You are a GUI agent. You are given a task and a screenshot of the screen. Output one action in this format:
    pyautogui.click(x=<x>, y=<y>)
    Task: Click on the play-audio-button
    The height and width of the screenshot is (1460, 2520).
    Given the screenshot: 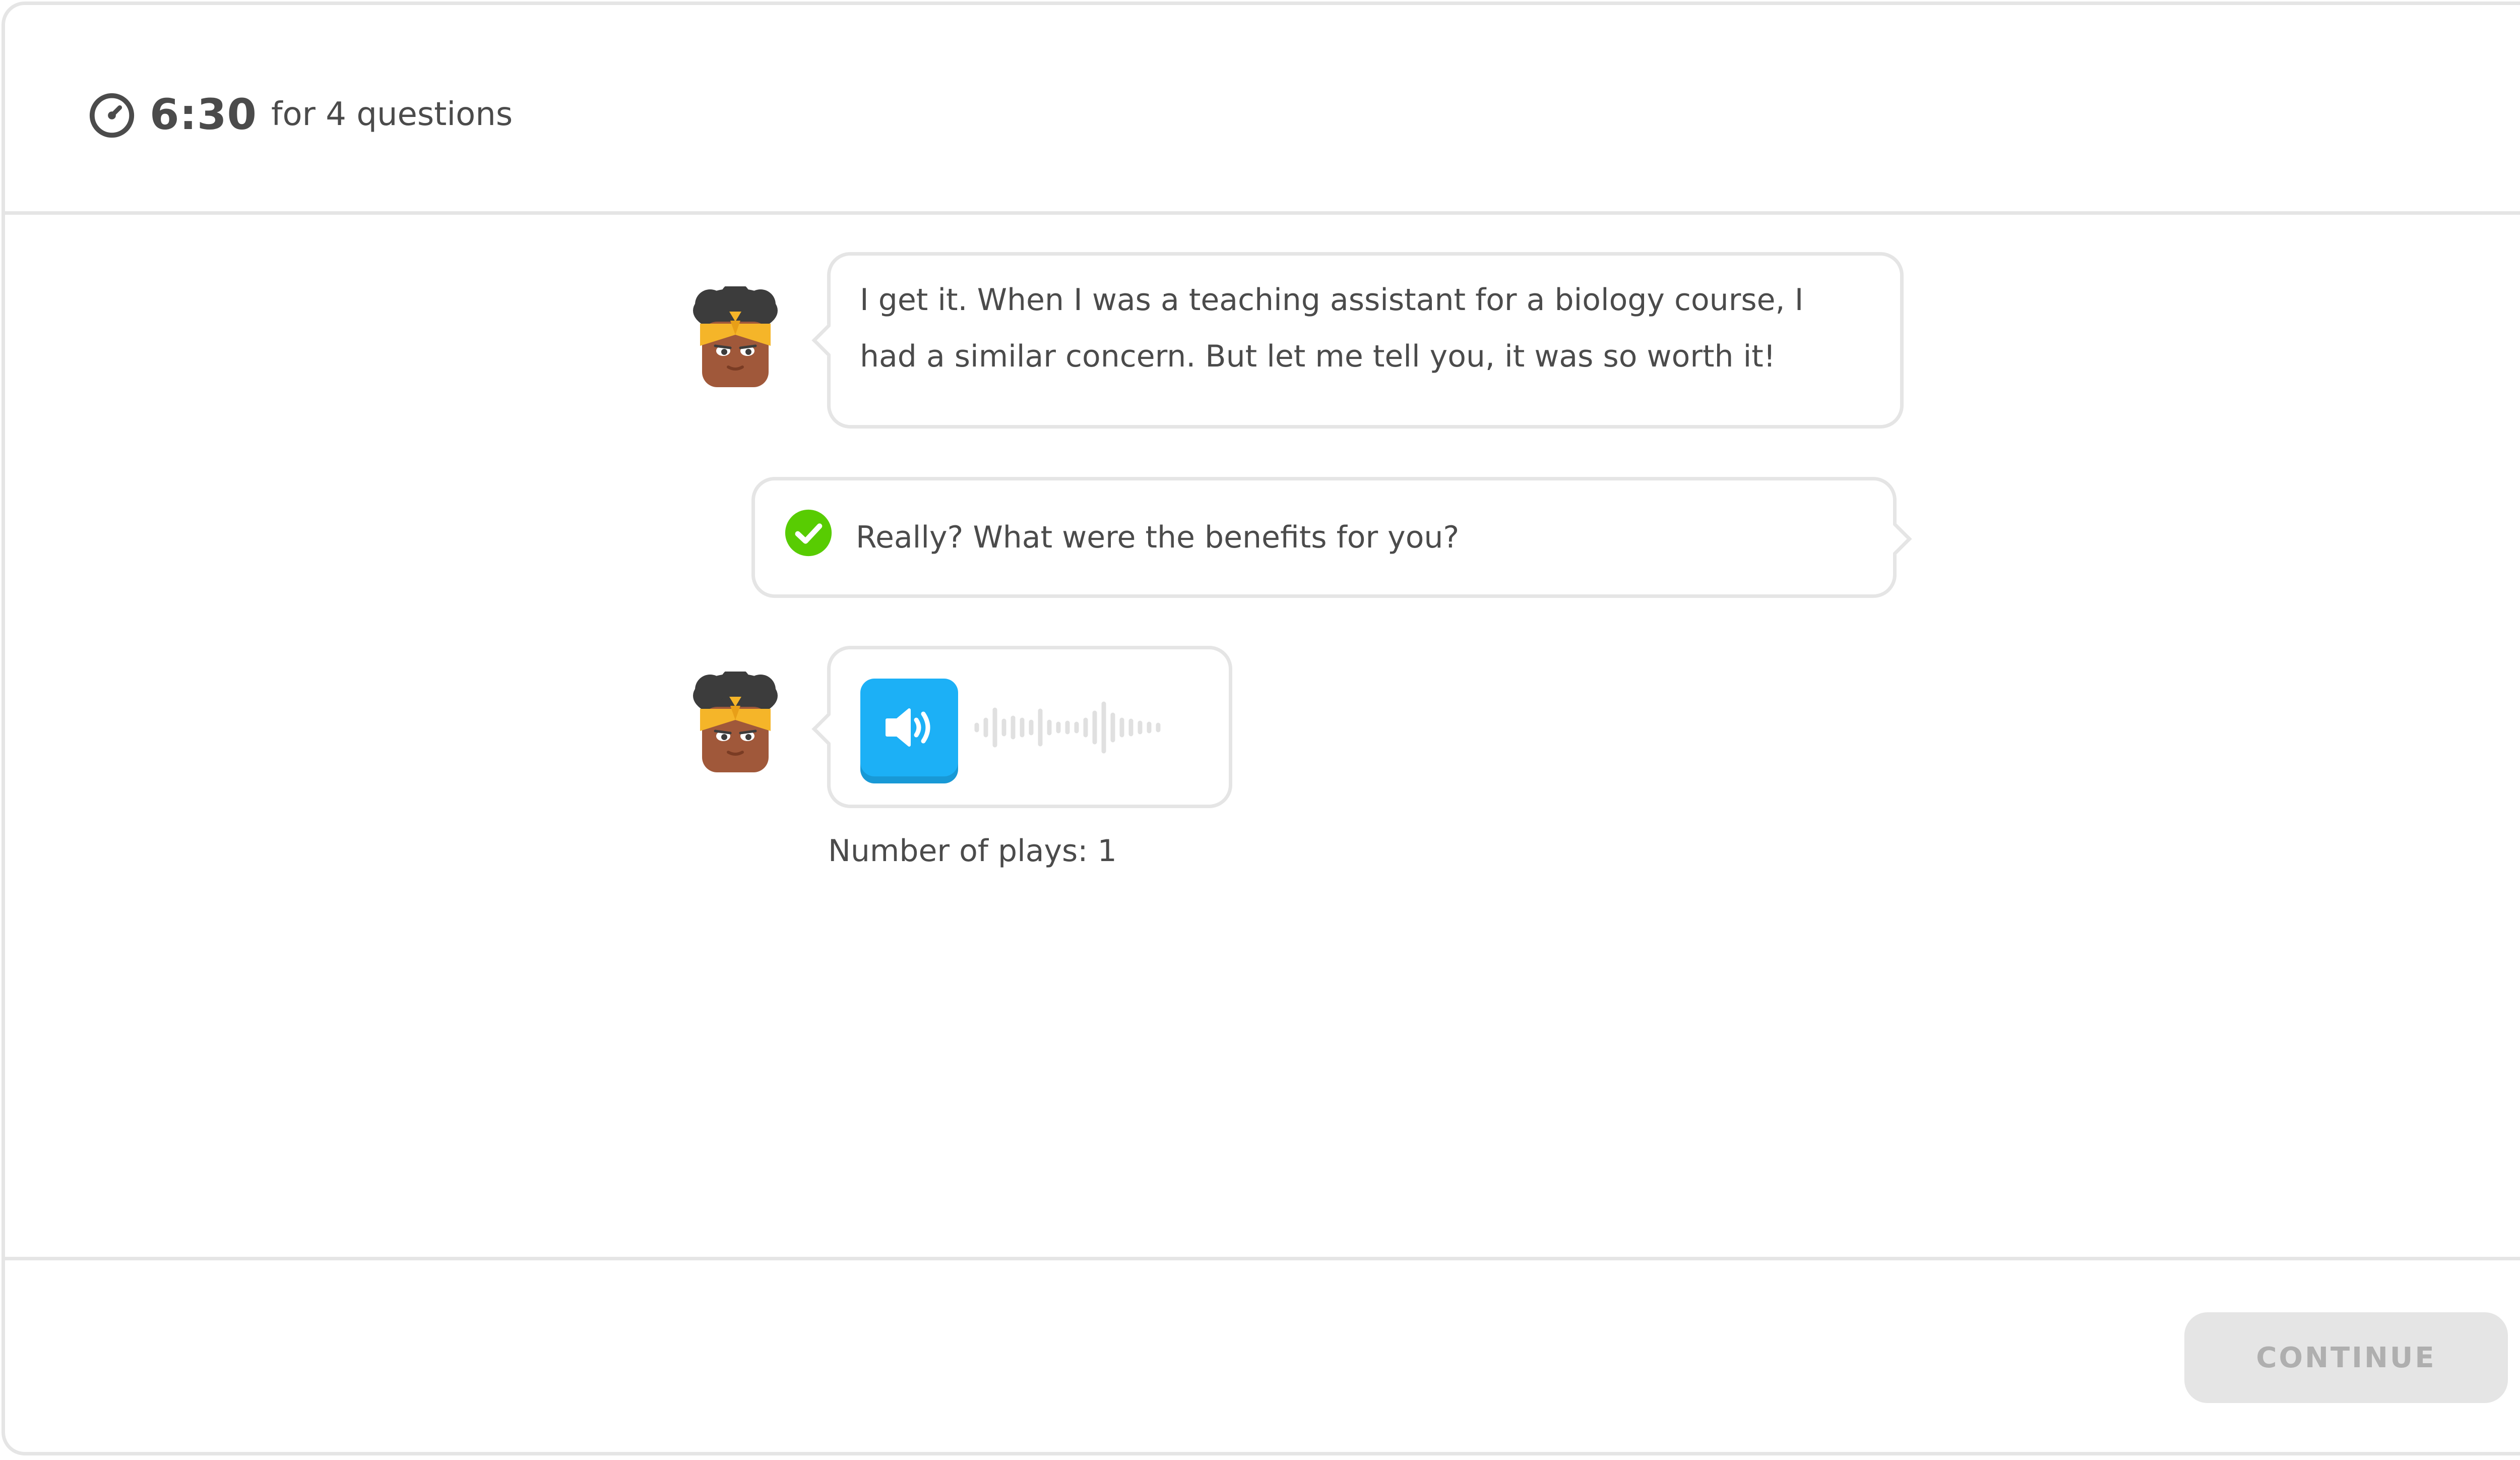 What is the action you would take?
    pyautogui.click(x=909, y=728)
    